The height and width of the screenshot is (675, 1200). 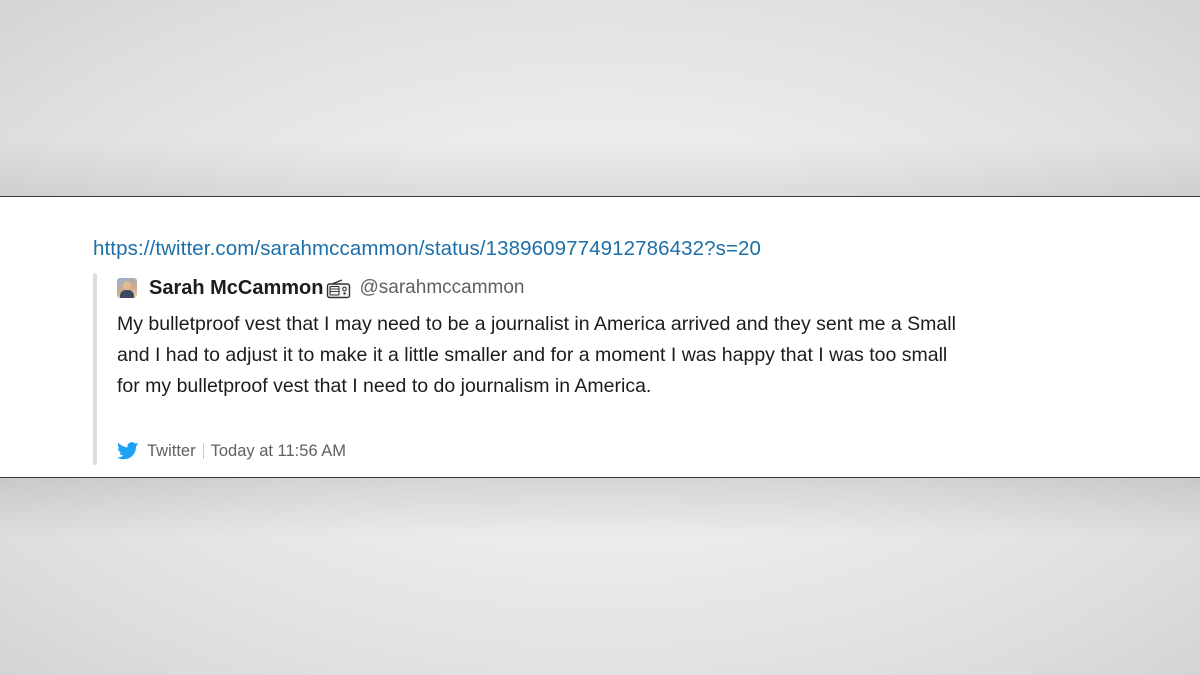 What do you see at coordinates (203, 451) in the screenshot?
I see `footer-divider` at bounding box center [203, 451].